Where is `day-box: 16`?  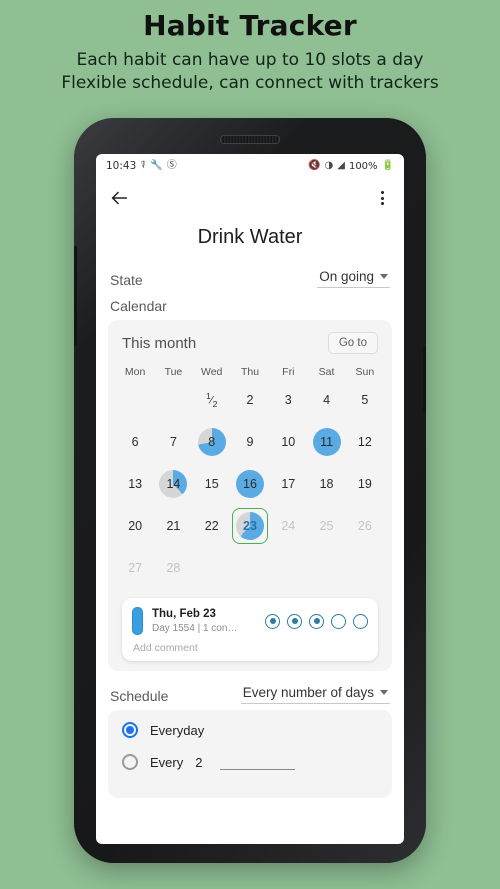
day-box: 16 is located at coordinates (250, 484).